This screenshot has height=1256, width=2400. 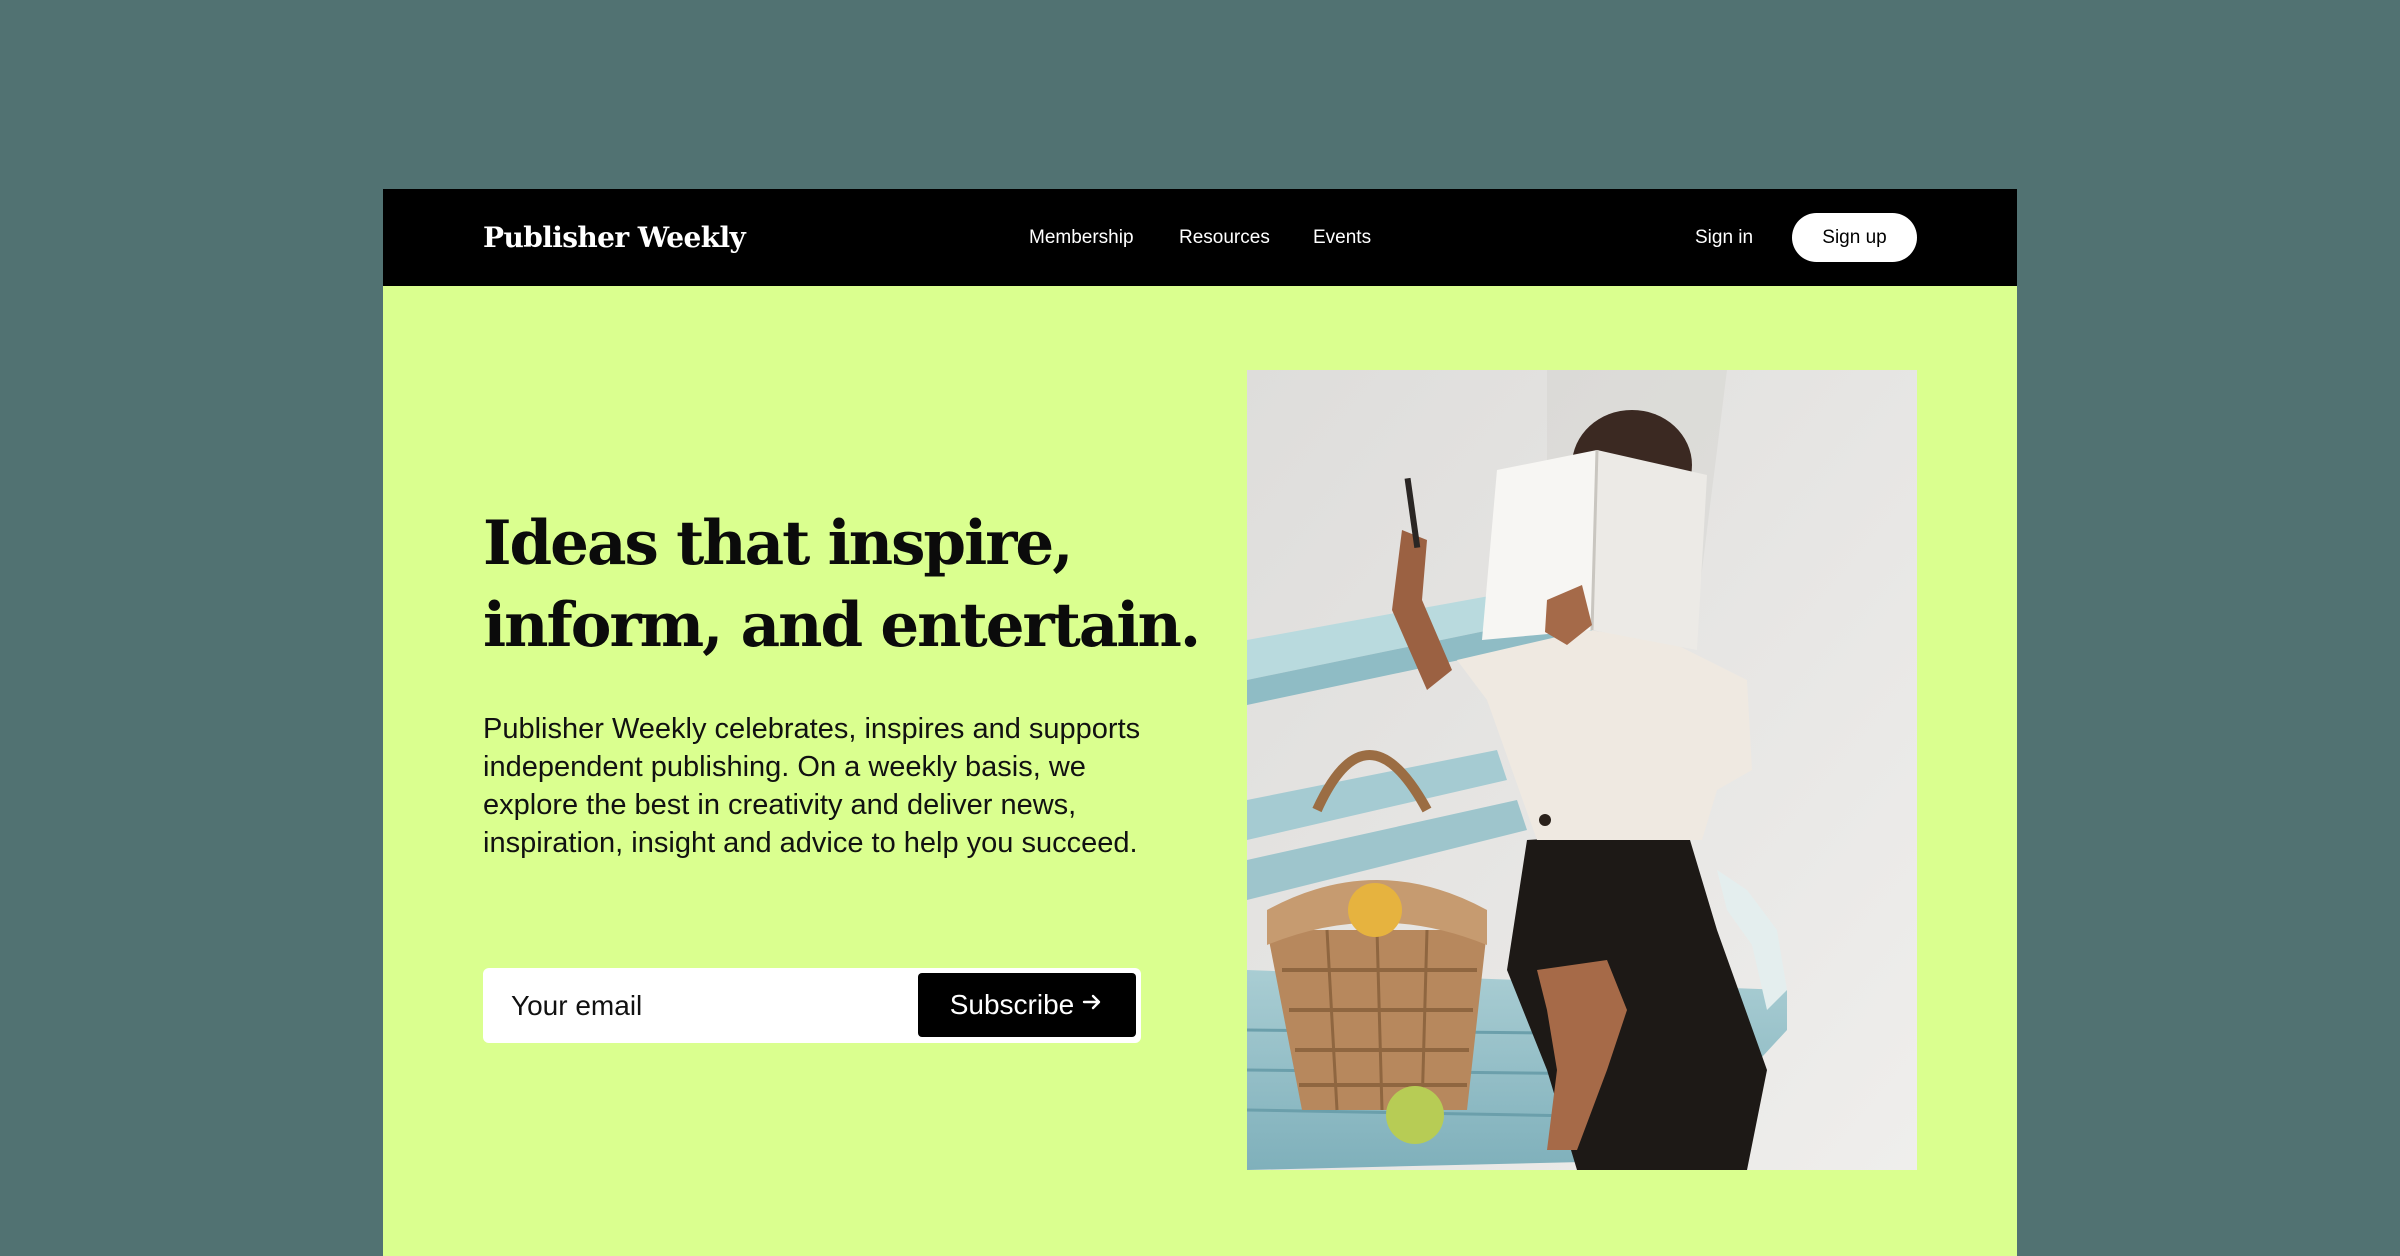 I want to click on sign-up-button: Sign up, so click(x=1854, y=237).